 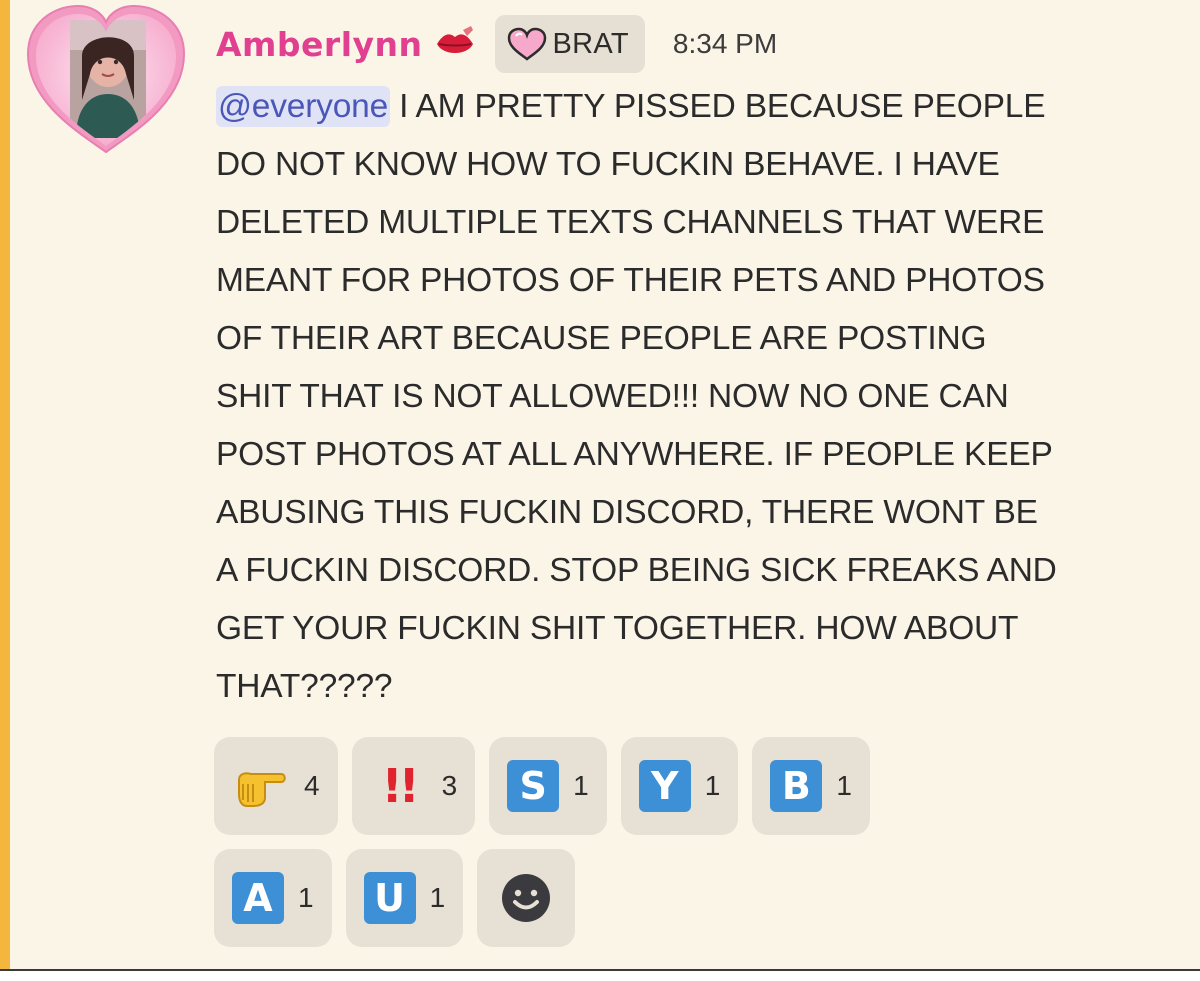 I want to click on reaction-letter-a: A 1, so click(x=273, y=898).